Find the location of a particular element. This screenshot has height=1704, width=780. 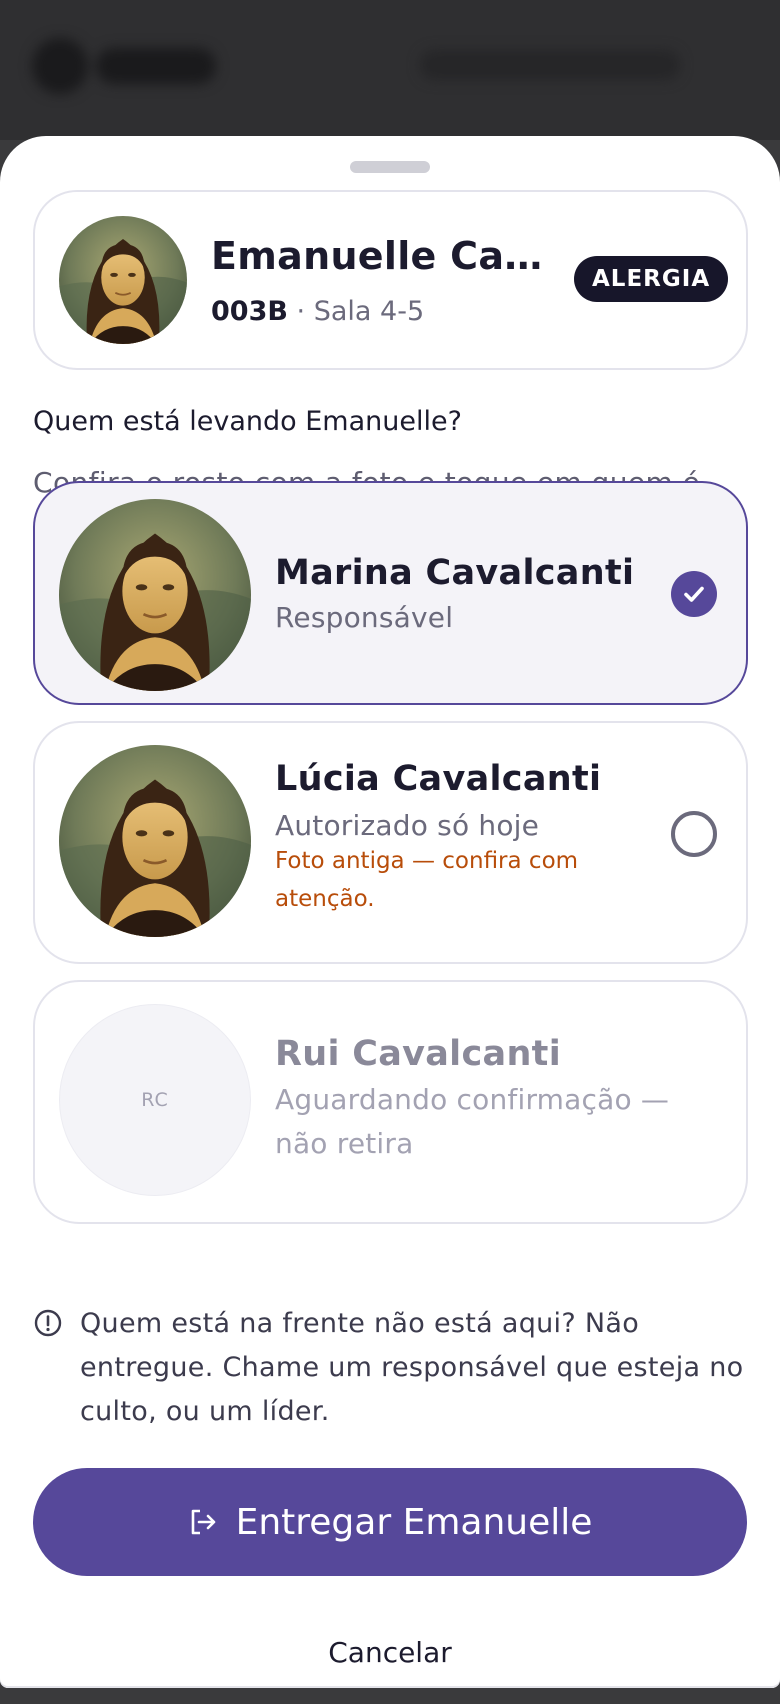

guardian-role: Autorizado só hoje is located at coordinates (407, 825).